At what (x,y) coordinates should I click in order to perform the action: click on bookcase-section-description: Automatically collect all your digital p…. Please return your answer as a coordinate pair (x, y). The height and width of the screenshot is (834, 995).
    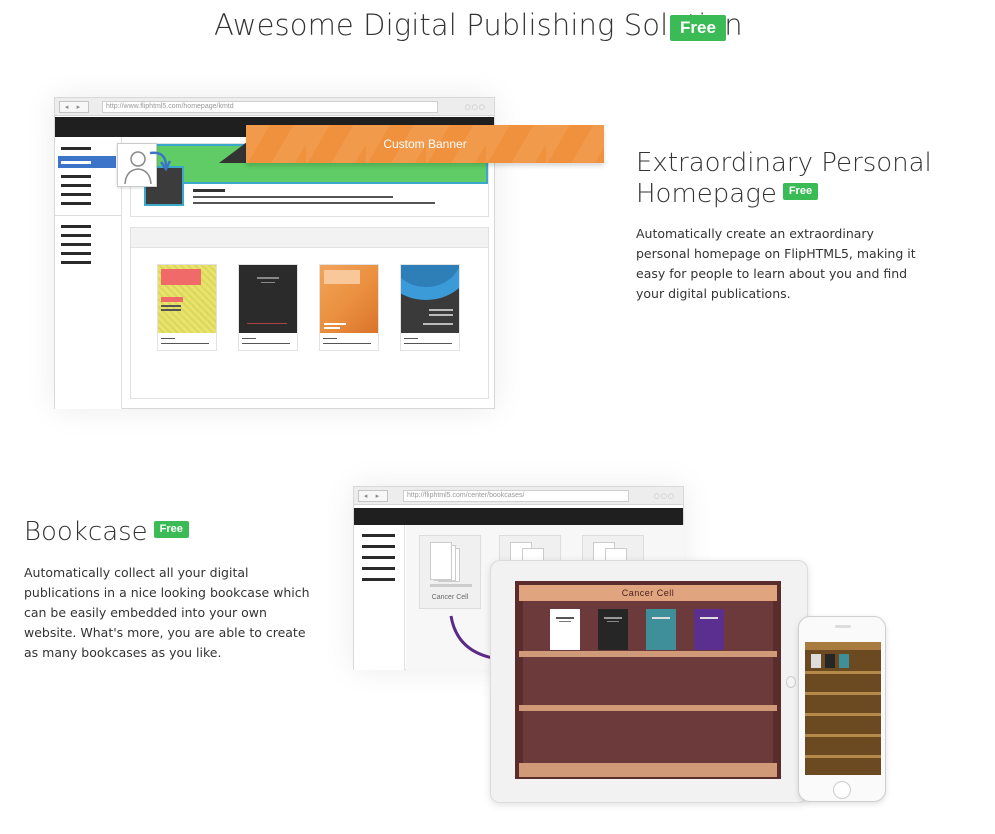
    Looking at the image, I should click on (167, 612).